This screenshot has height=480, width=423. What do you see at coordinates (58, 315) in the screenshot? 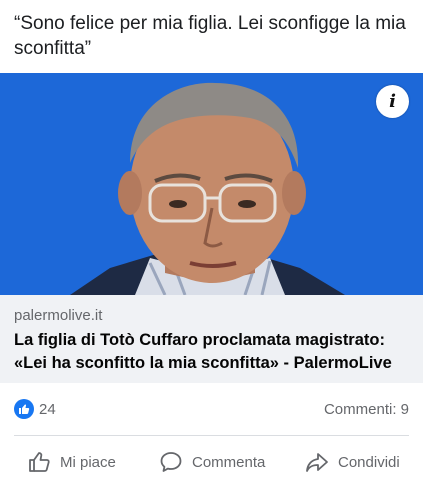
I see `link-domain: palermolive.it` at bounding box center [58, 315].